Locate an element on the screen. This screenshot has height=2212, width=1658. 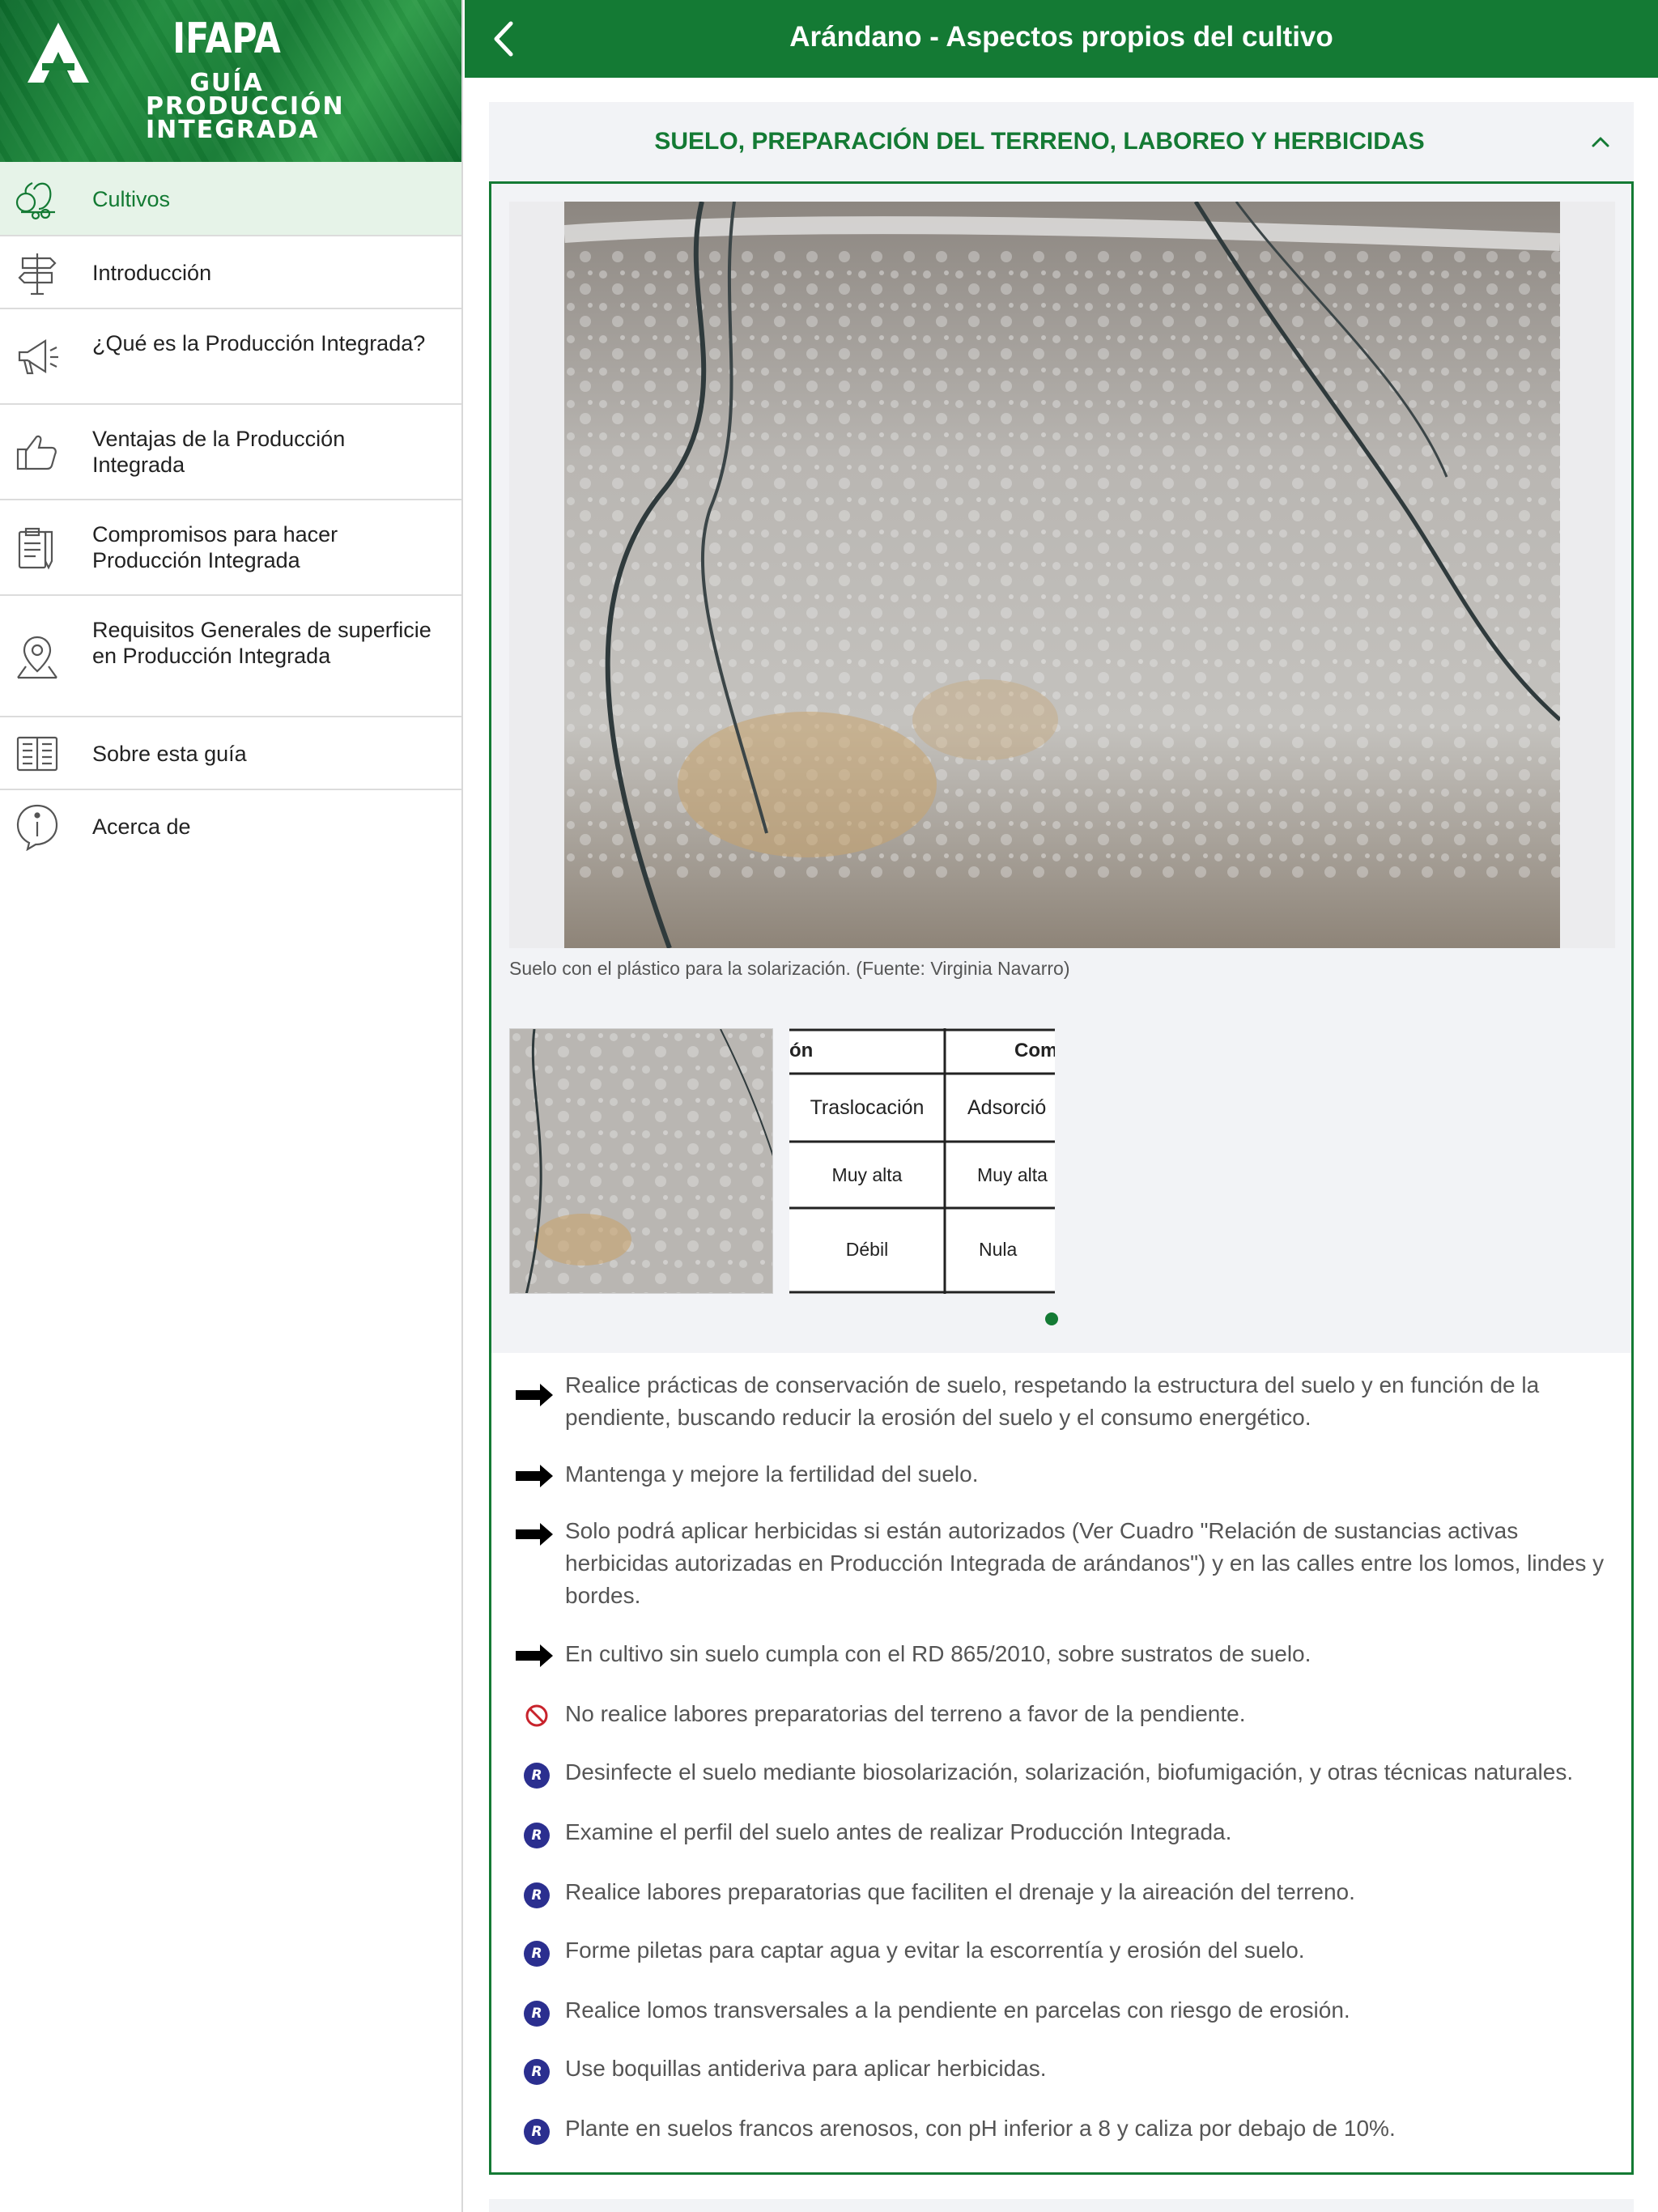
brand-subtitle-line1: GUÍA is located at coordinates (226, 83).